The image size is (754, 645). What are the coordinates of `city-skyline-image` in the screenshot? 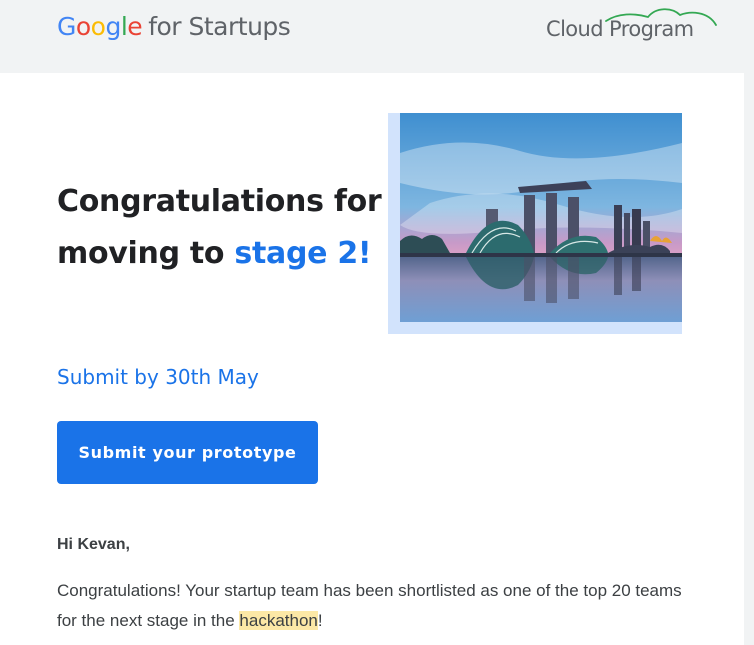 It's located at (541, 217).